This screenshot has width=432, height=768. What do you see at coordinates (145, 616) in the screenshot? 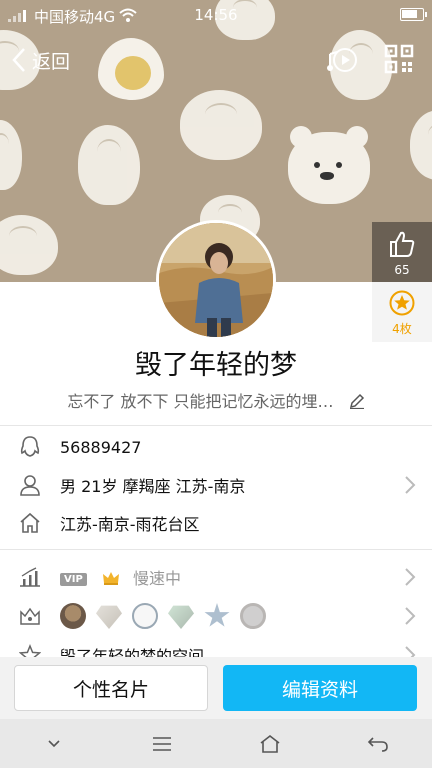
I see `cloud-medal-icon` at bounding box center [145, 616].